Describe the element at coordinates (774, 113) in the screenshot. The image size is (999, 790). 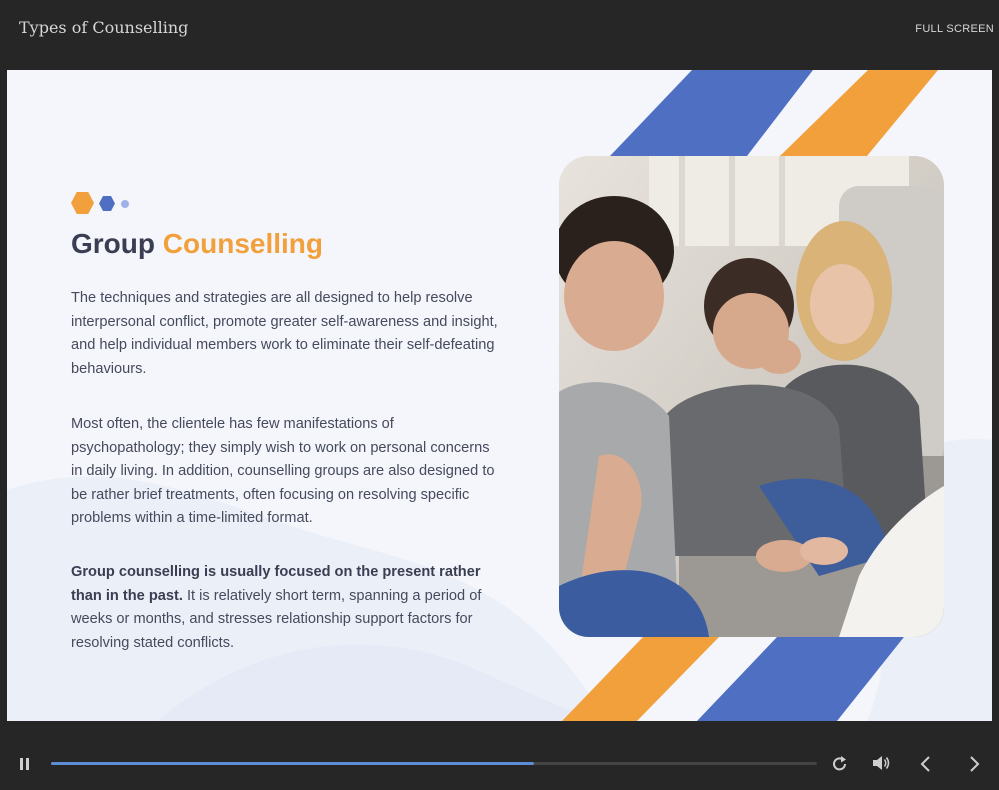
I see `top-stripes` at that location.